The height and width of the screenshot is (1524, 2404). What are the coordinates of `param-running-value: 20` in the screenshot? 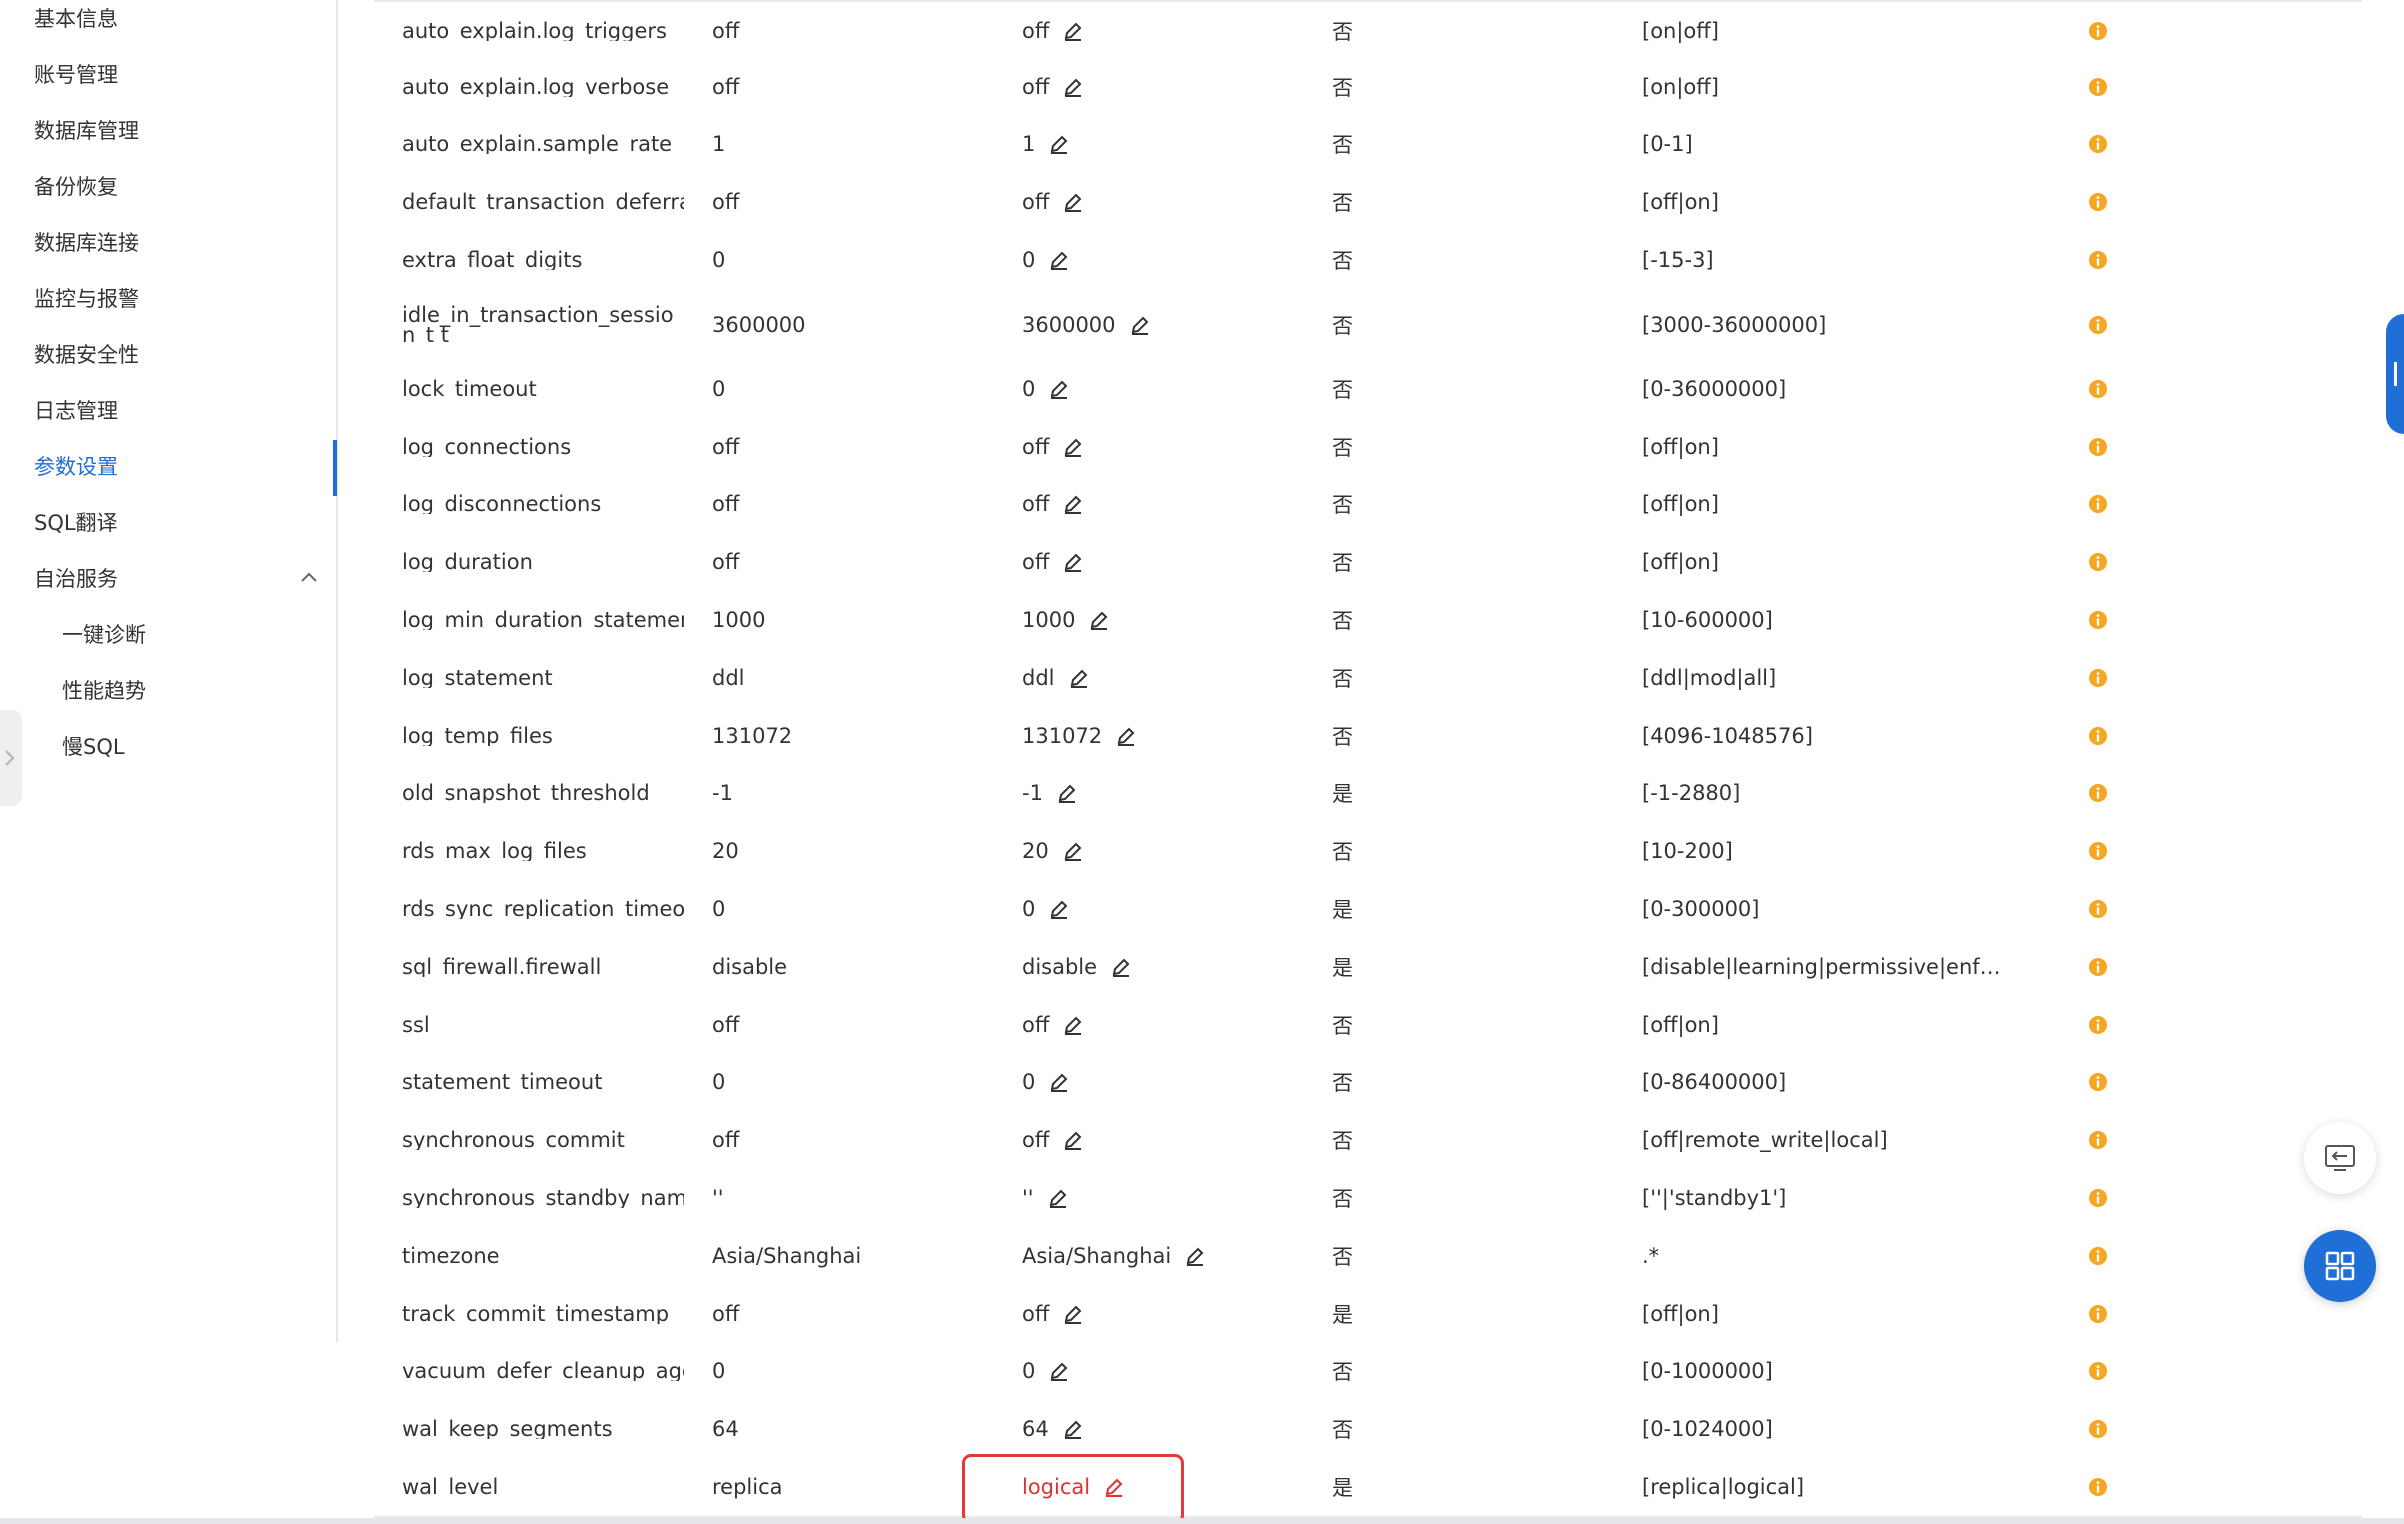 It's located at (1035, 851).